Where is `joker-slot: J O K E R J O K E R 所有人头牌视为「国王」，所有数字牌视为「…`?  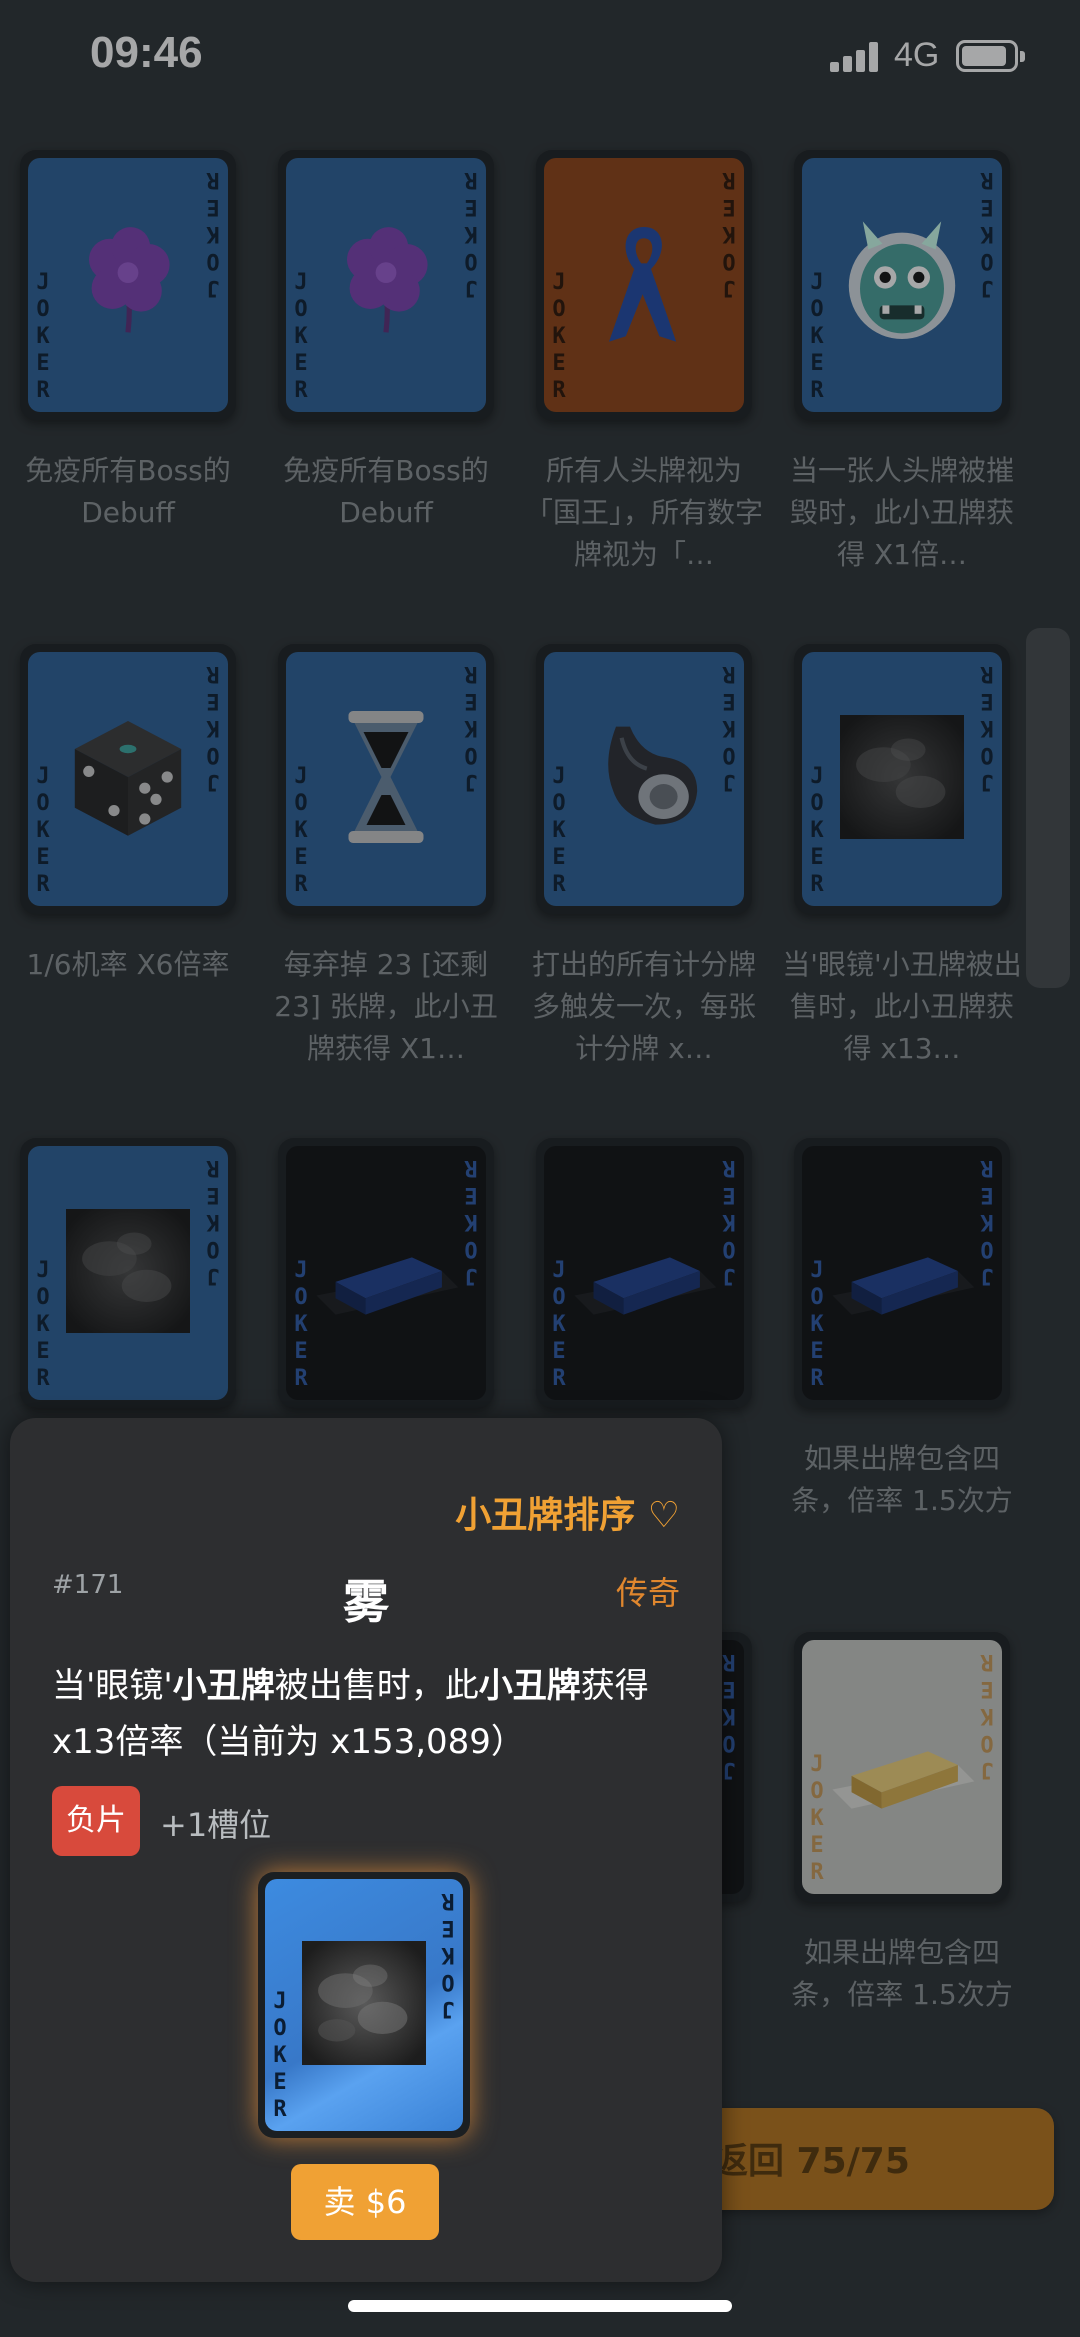 joker-slot: J O K E R J O K E R 所有人头牌视为「国王」，所有数字牌视为「… is located at coordinates (644, 370).